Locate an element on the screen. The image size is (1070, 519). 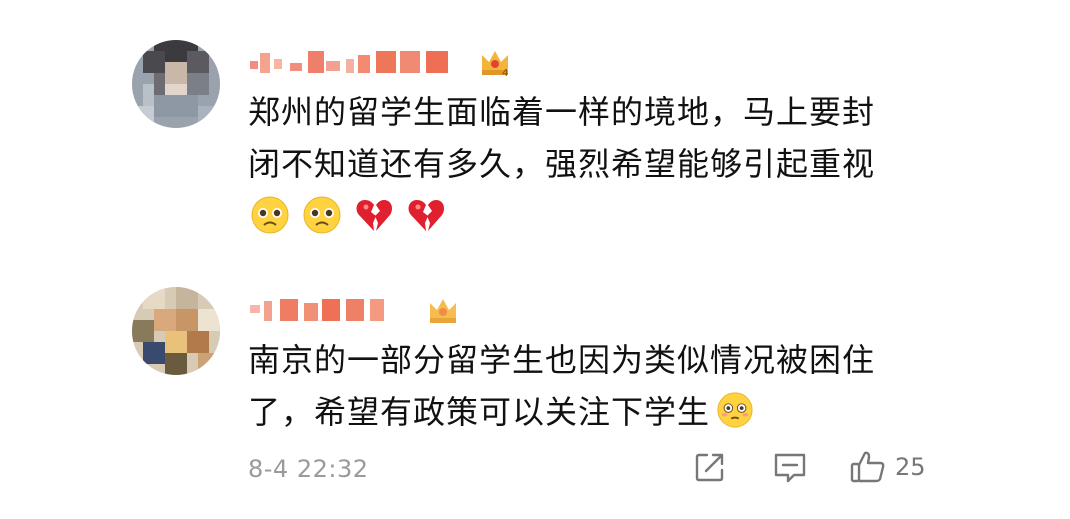
comment-line: 南京的一部分留学生也因为类似情况被困住 is located at coordinates (562, 360).